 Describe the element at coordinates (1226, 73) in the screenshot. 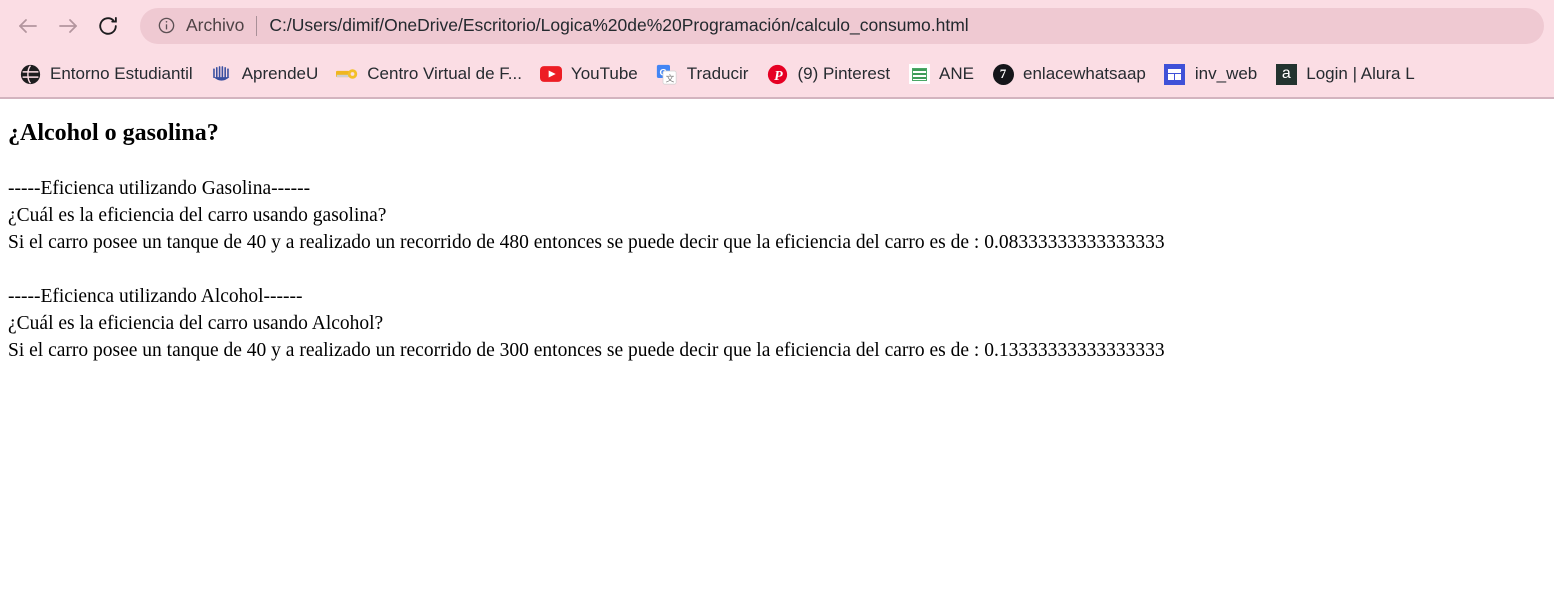

I see `bookmark-label: inv_web` at that location.